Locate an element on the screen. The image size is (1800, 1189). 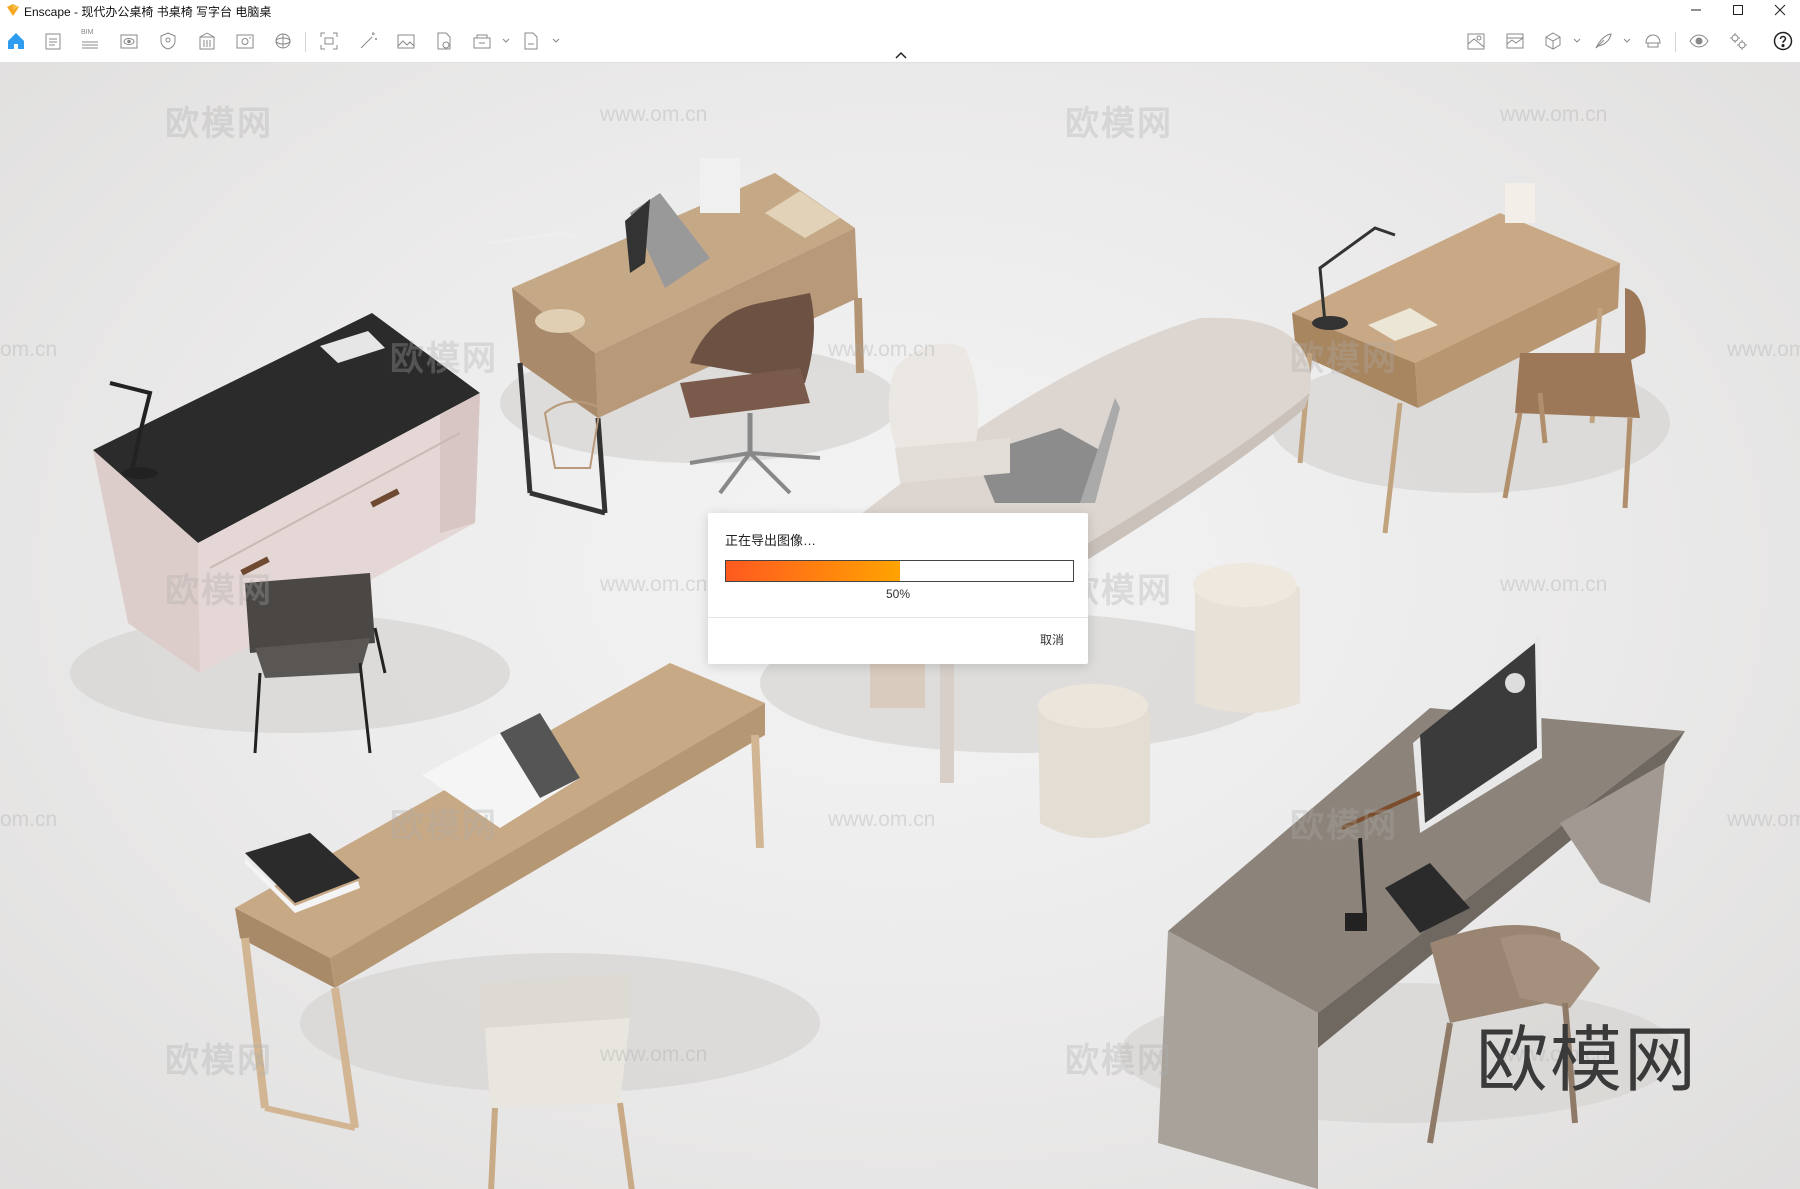
magic-wand-button is located at coordinates (368, 41).